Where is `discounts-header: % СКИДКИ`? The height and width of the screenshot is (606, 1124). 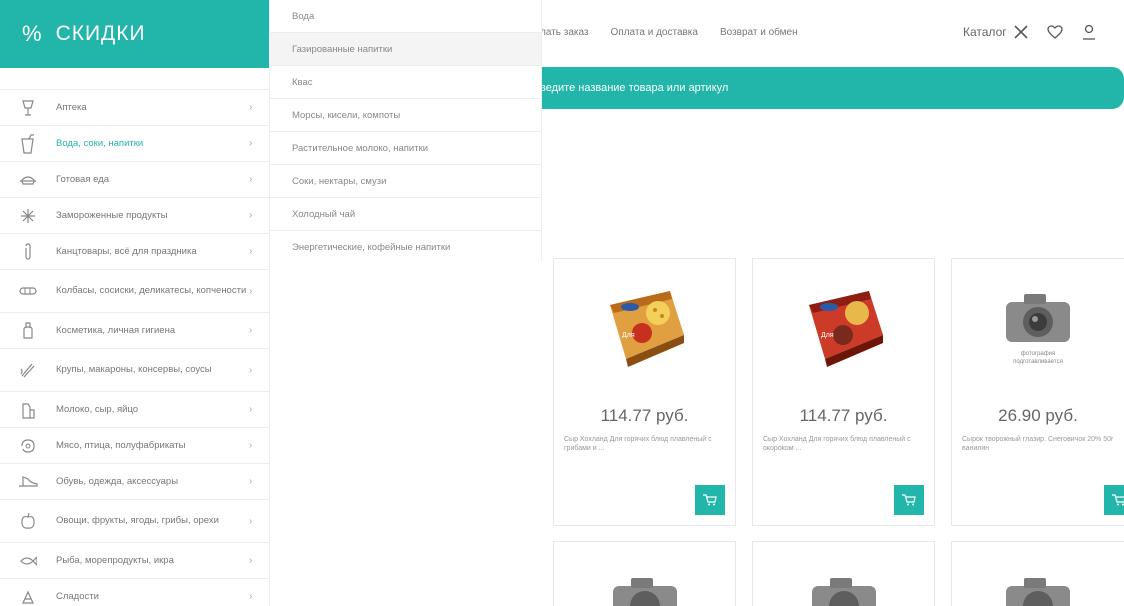
discounts-header: % СКИДКИ is located at coordinates (134, 34).